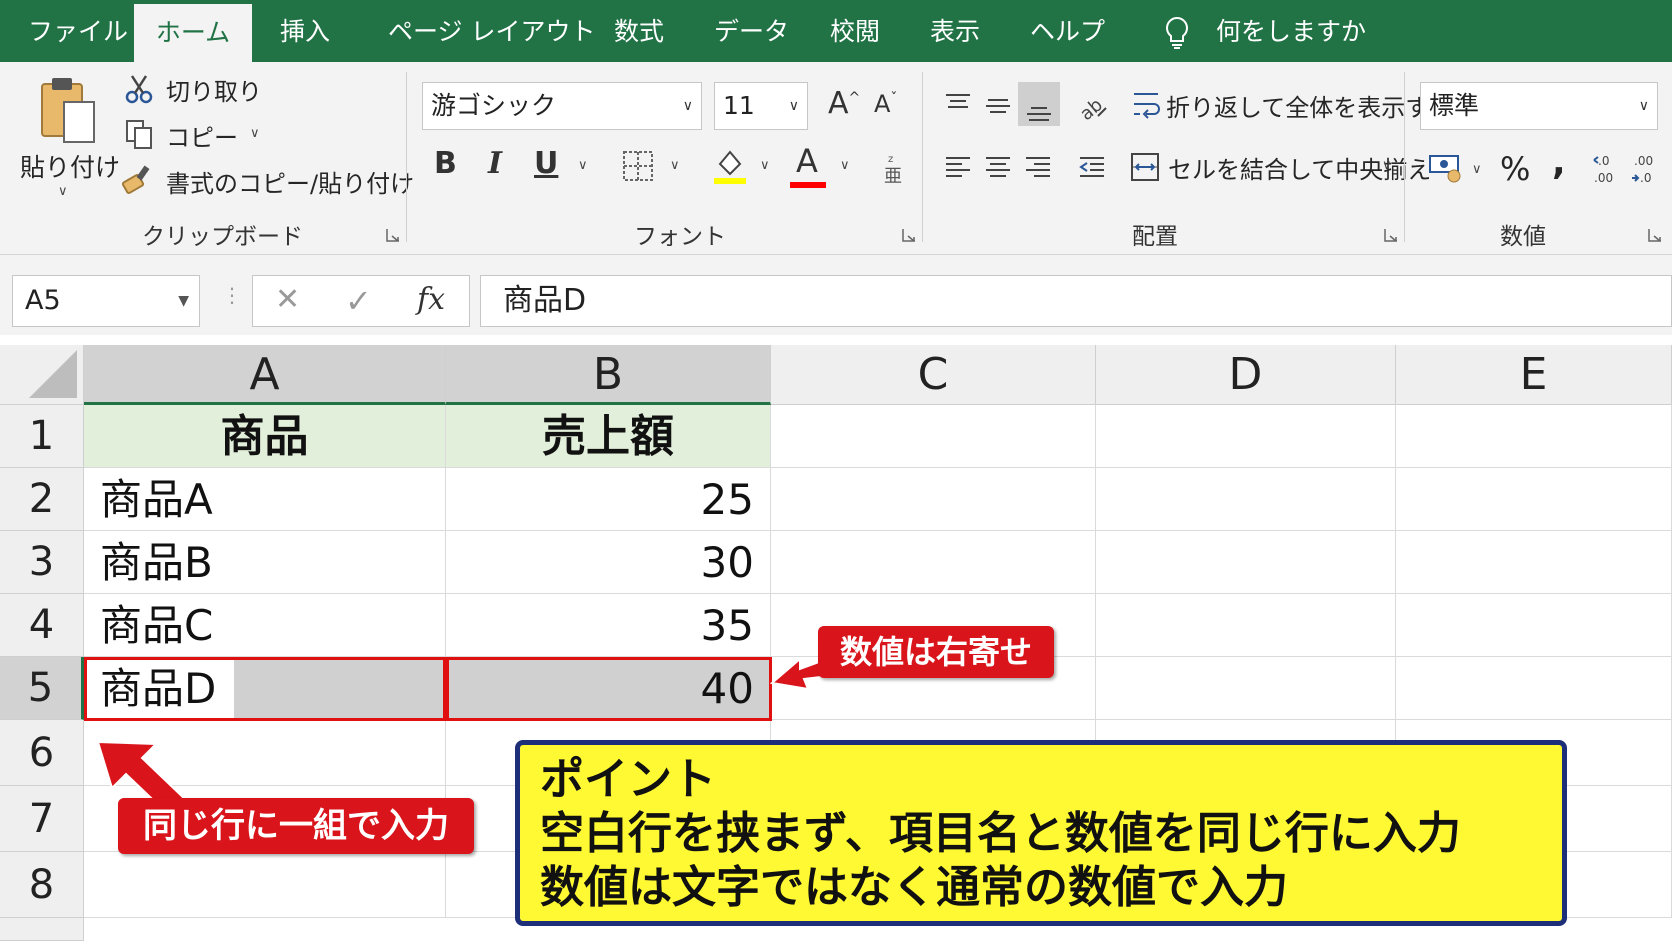 This screenshot has height=941, width=1672. I want to click on currency-format-icon, so click(1446, 168).